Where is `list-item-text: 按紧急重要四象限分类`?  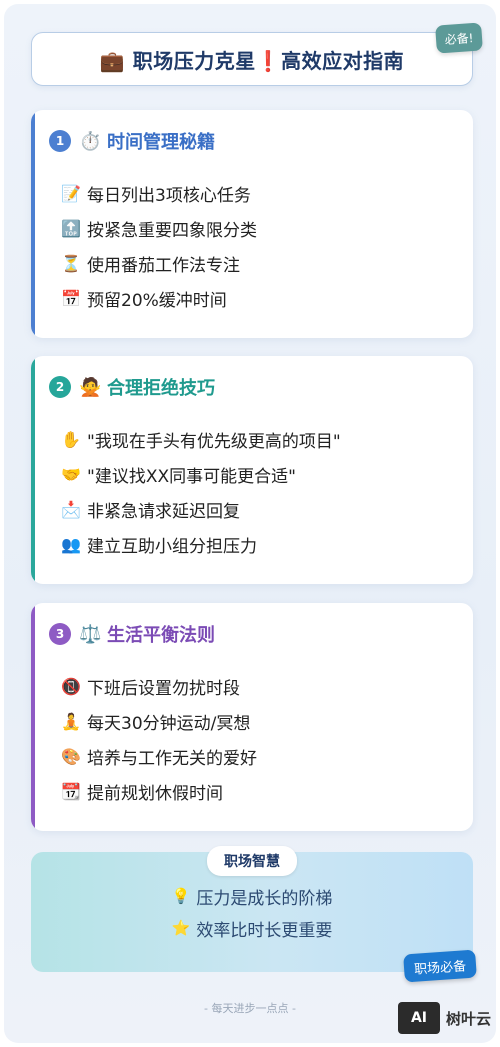
list-item-text: 按紧急重要四象限分类 is located at coordinates (172, 231).